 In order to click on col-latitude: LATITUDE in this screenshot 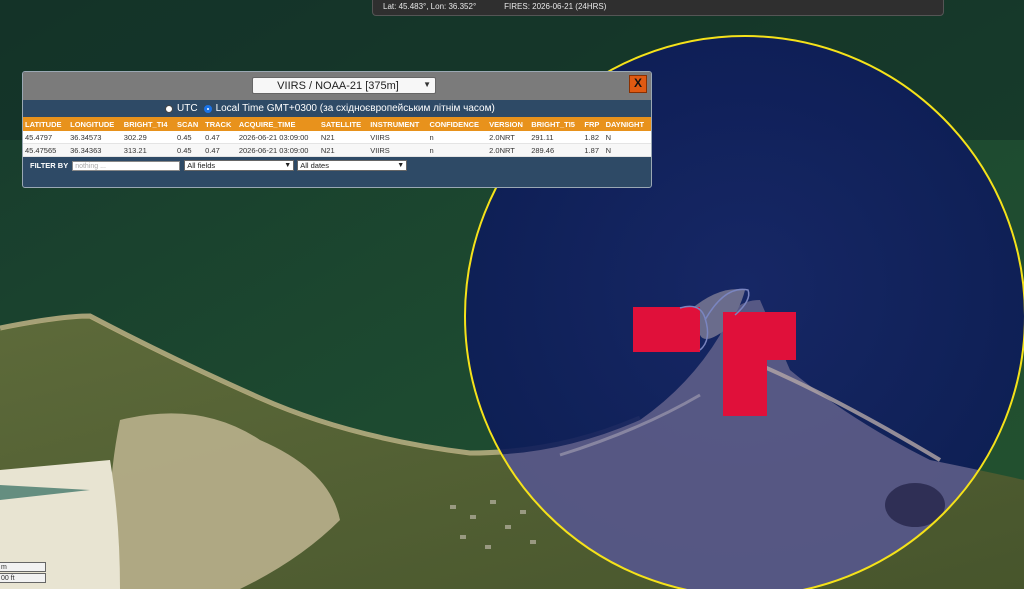, I will do `click(46, 124)`.